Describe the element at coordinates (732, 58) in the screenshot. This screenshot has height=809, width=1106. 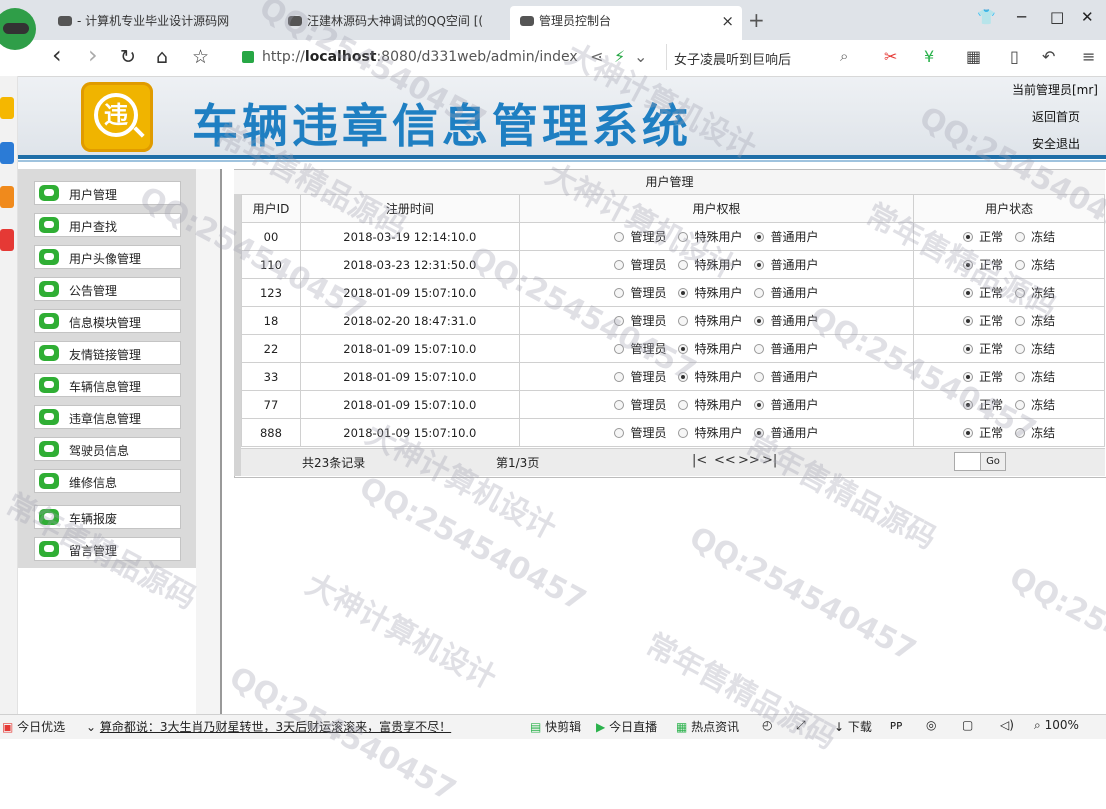
I see `search-input: 女子凌晨听到巨响后` at that location.